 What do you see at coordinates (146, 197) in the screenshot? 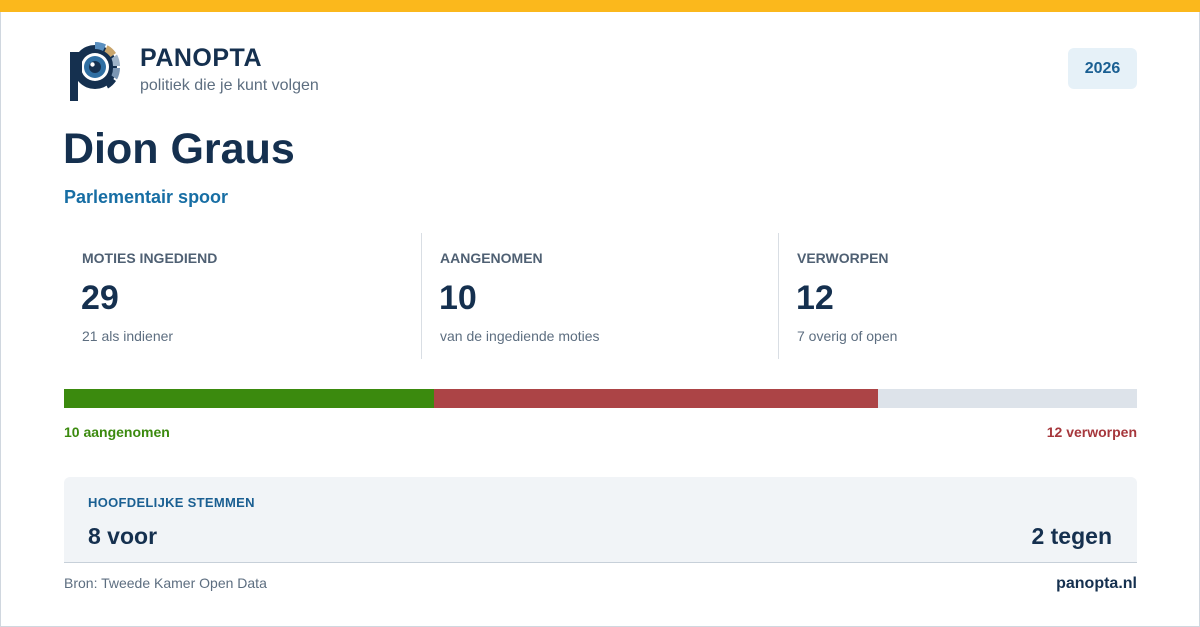
I see `page-subtitle: Parlementair spoor` at bounding box center [146, 197].